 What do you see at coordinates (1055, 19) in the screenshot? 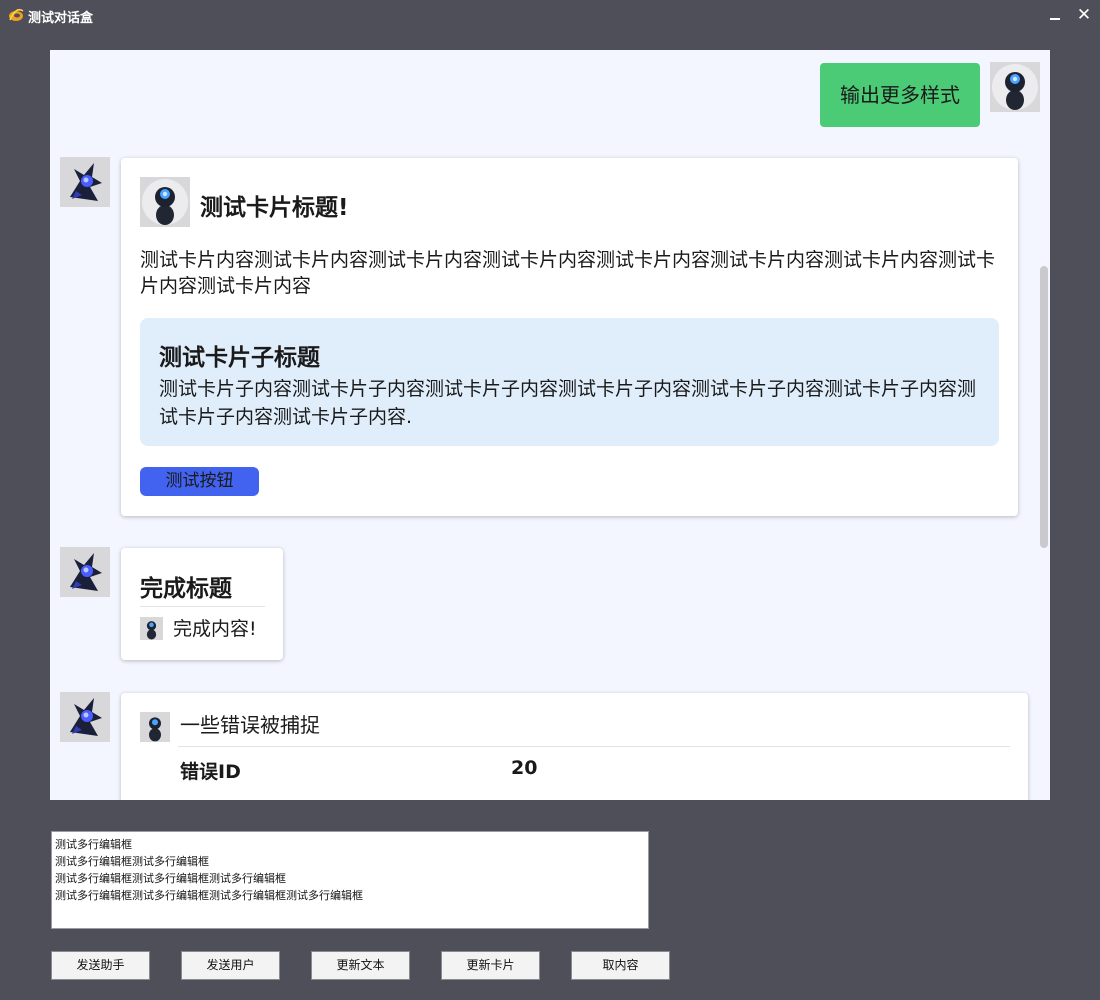
I see `minimize-icon` at bounding box center [1055, 19].